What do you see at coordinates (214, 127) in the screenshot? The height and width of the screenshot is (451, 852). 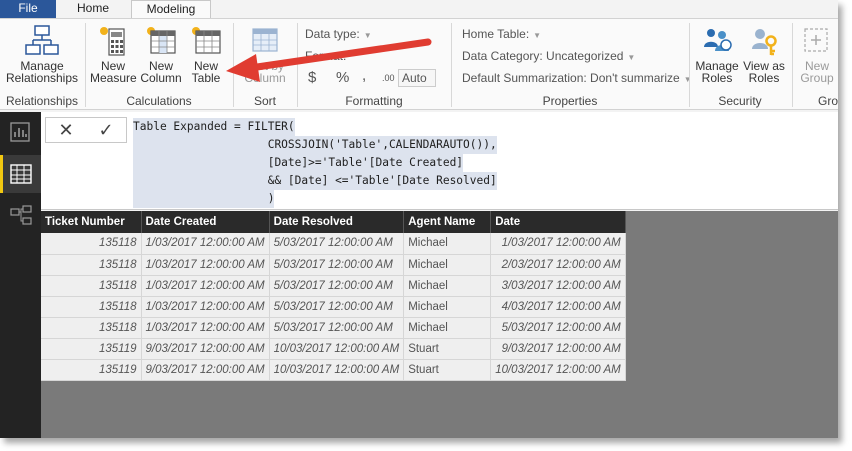 I see `formula-line: Table Expanded = FILTER(` at bounding box center [214, 127].